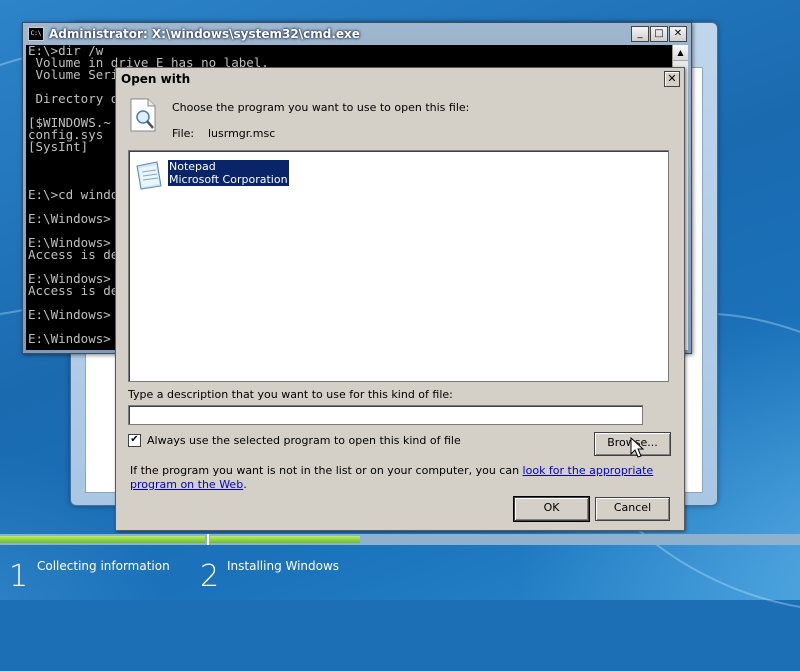  Describe the element at coordinates (208, 539) in the screenshot. I see `progress-divider` at that location.